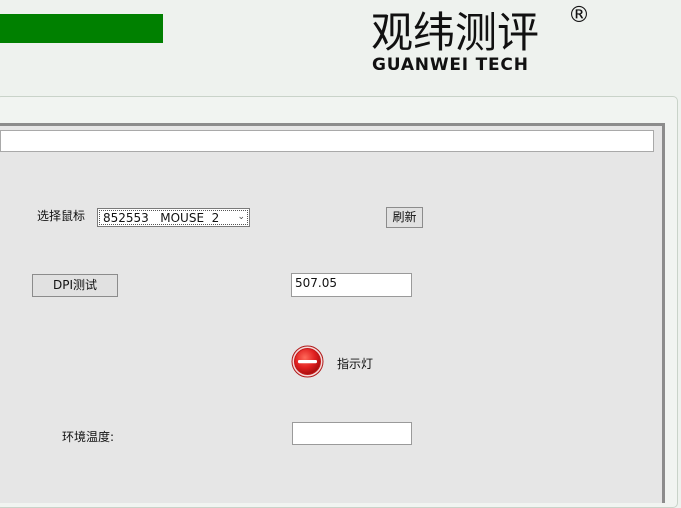  I want to click on logo-chinese-text: 观纬测评, so click(455, 32).